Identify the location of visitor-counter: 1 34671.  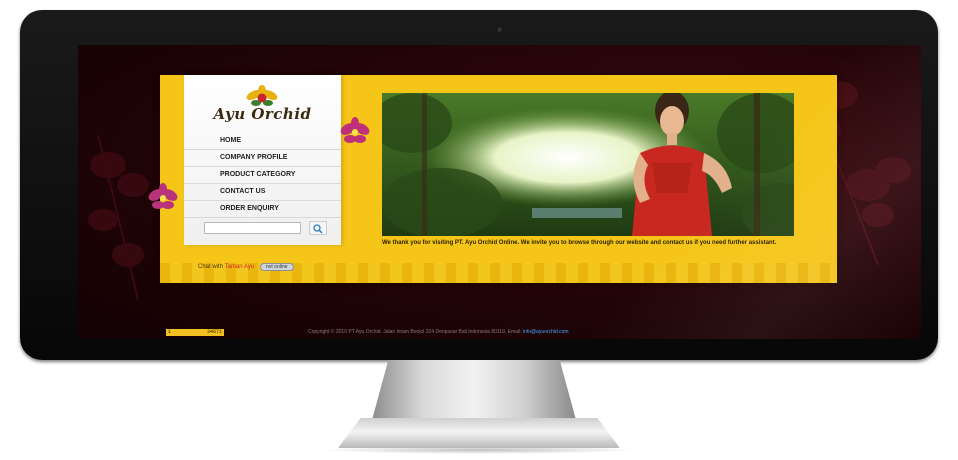
(195, 332).